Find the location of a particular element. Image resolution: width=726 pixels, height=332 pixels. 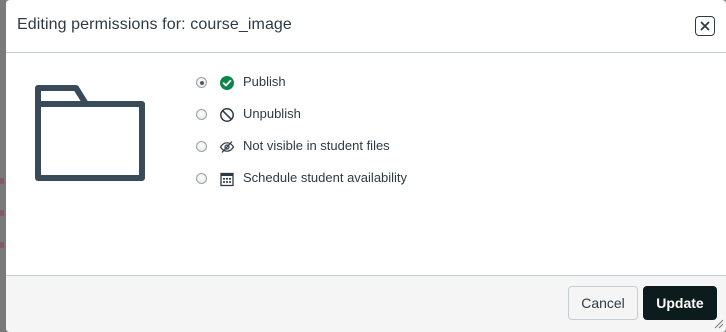

option-label: Unpublish is located at coordinates (272, 113).